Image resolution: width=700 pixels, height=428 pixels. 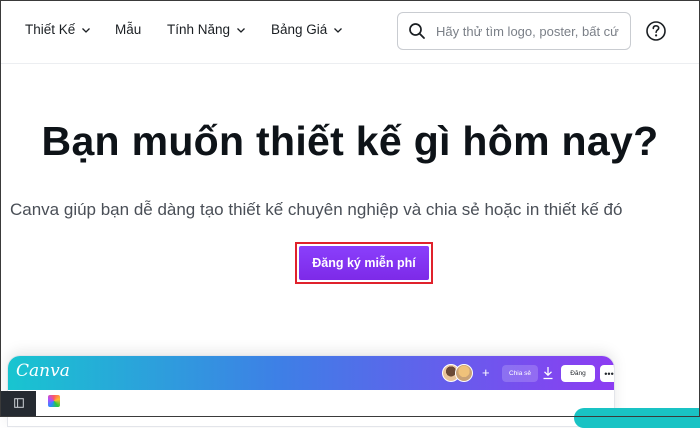 What do you see at coordinates (350, 32) in the screenshot?
I see `top-nav: Thiết Kế Mẫu Tính Năng Bảng Giá` at bounding box center [350, 32].